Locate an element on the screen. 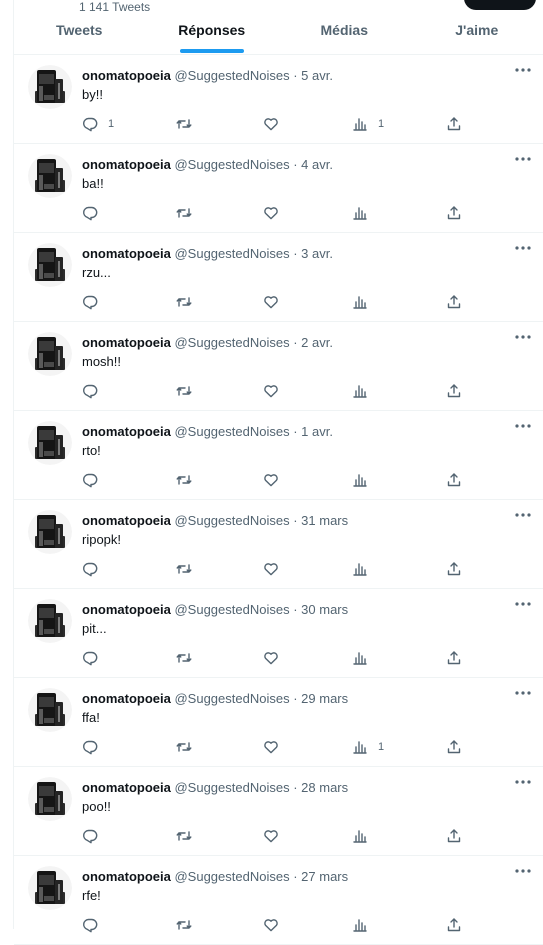 The height and width of the screenshot is (945, 543). views-button: 1 is located at coordinates (368, 124).